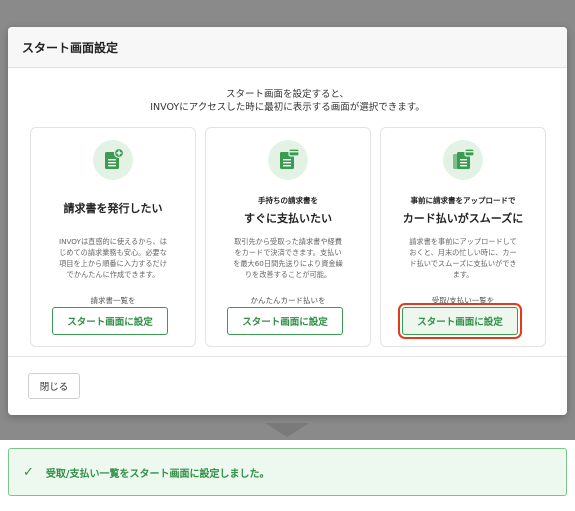 This screenshot has width=575, height=511. What do you see at coordinates (463, 252) in the screenshot?
I see `desc-line: おくと、月末の忙しい時に、カー` at bounding box center [463, 252].